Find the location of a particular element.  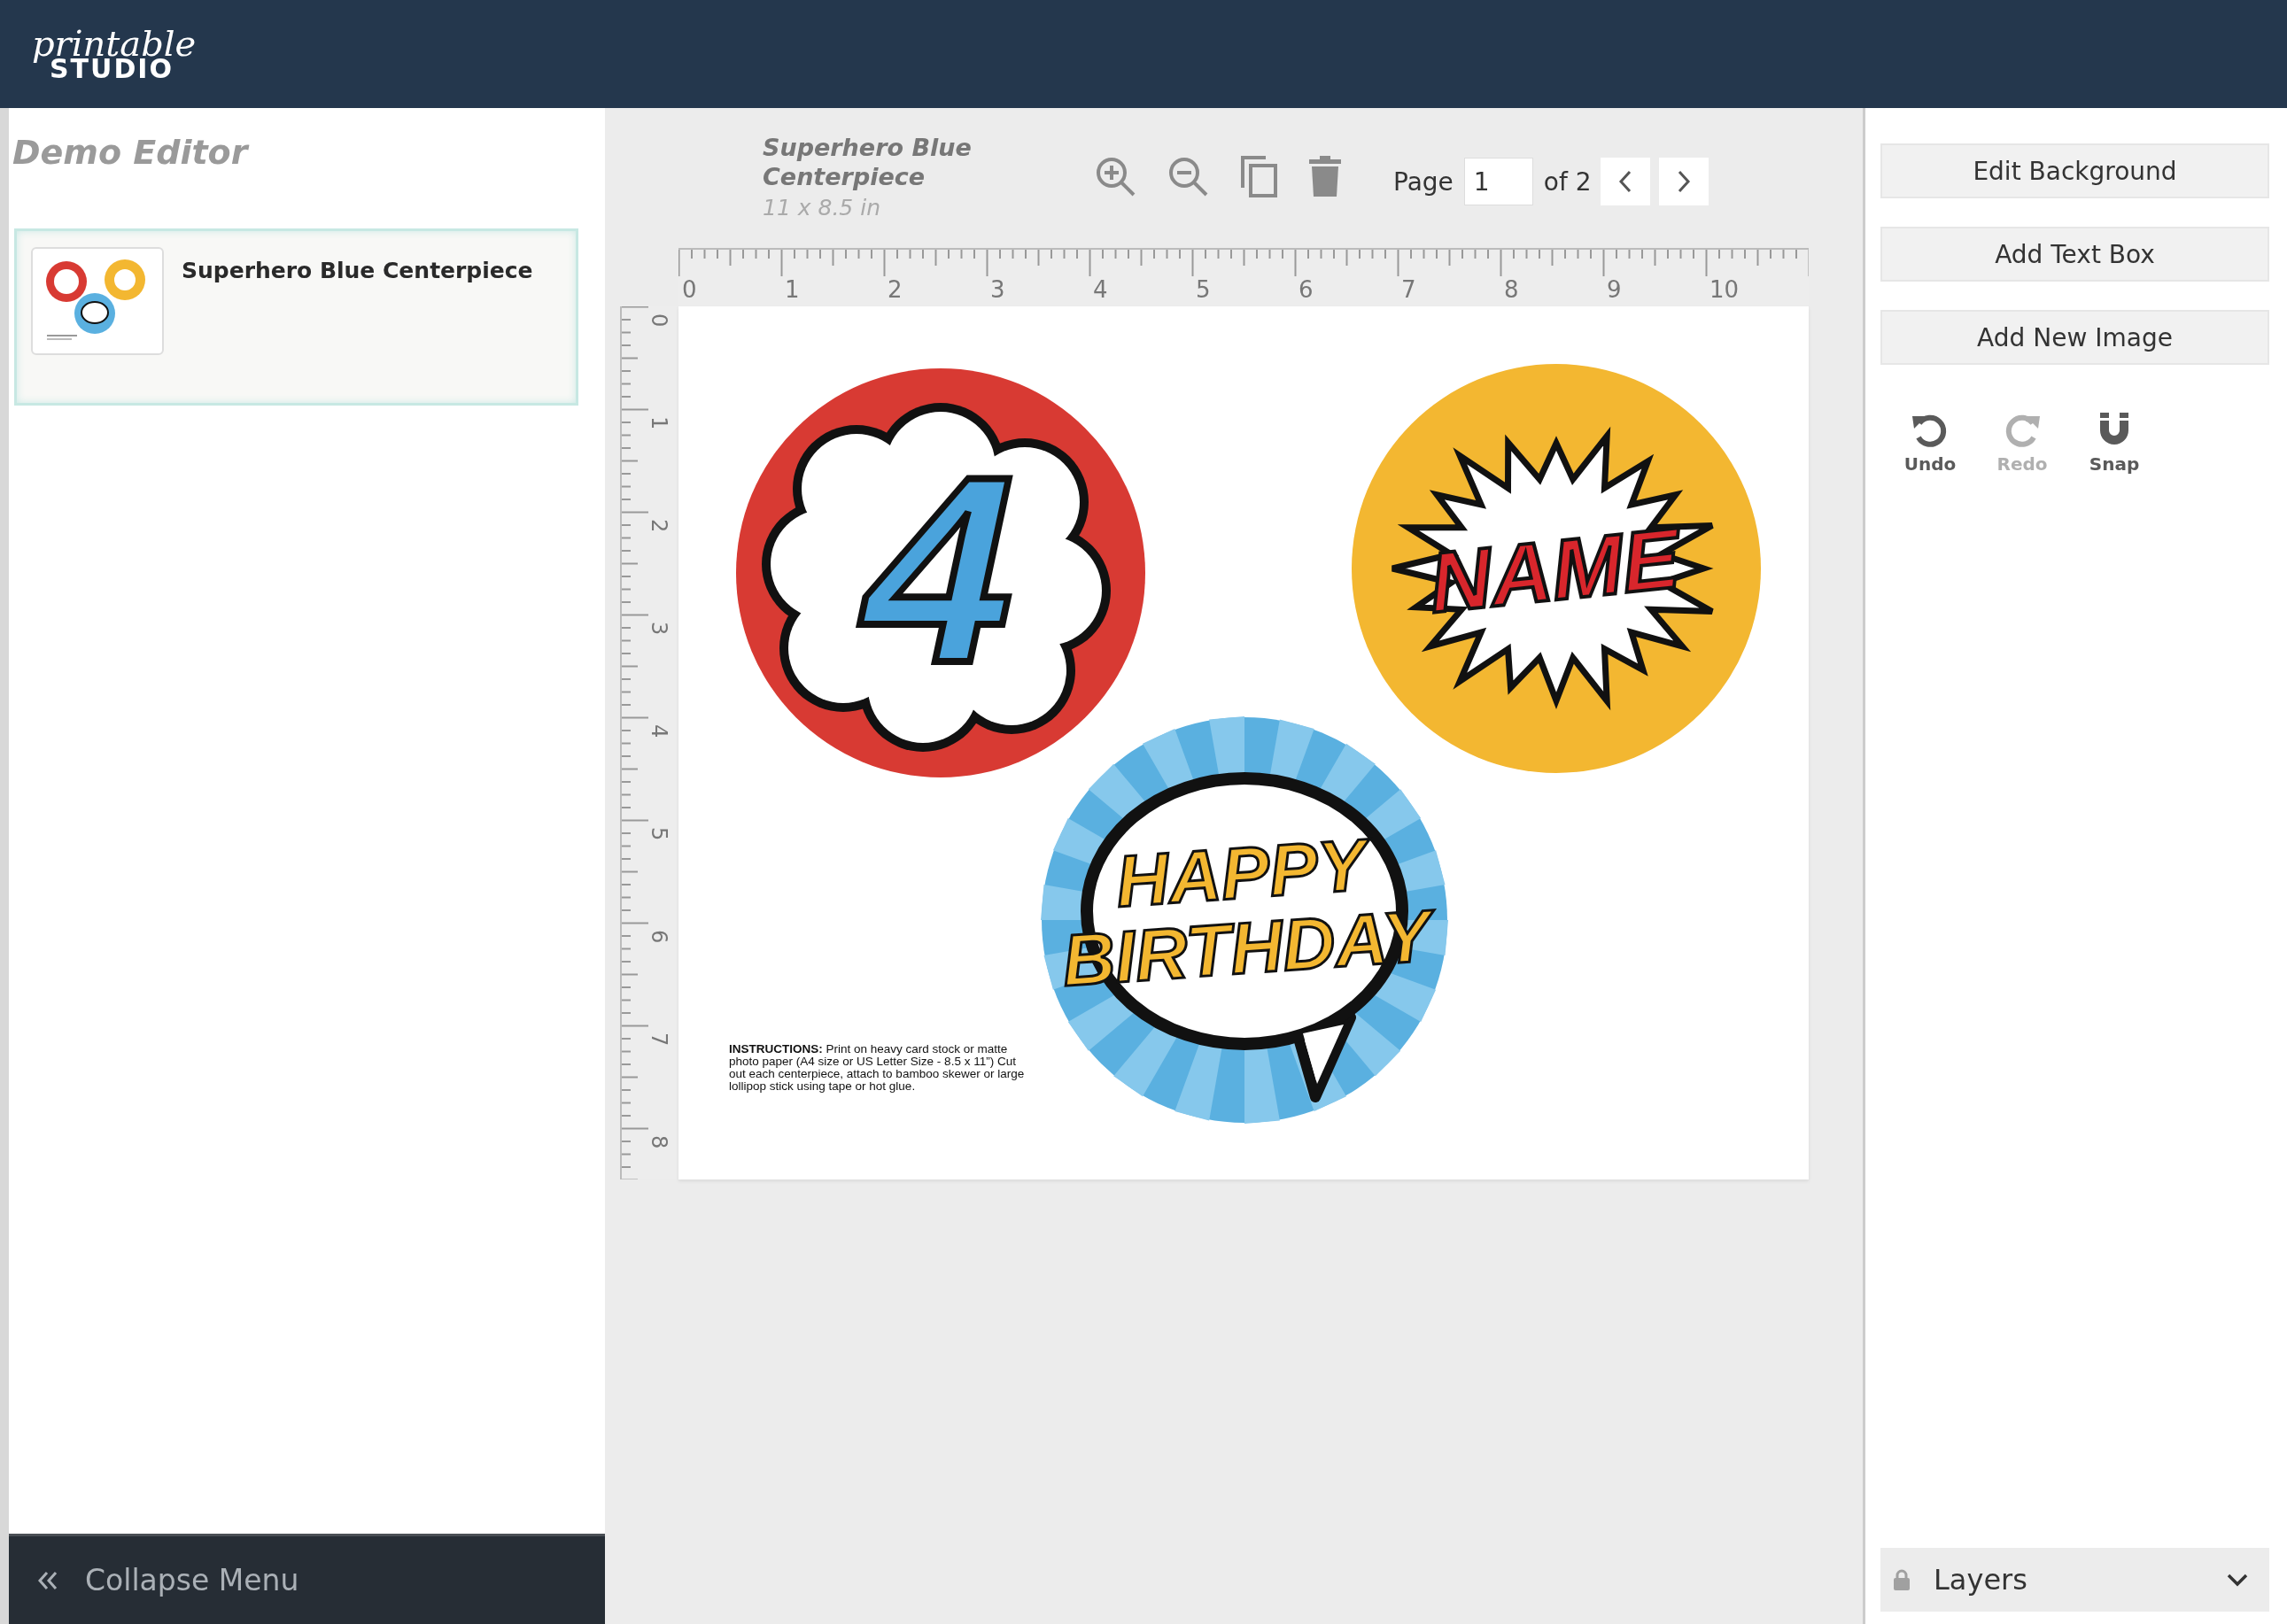

double-chevron-icon is located at coordinates (47, 1580).